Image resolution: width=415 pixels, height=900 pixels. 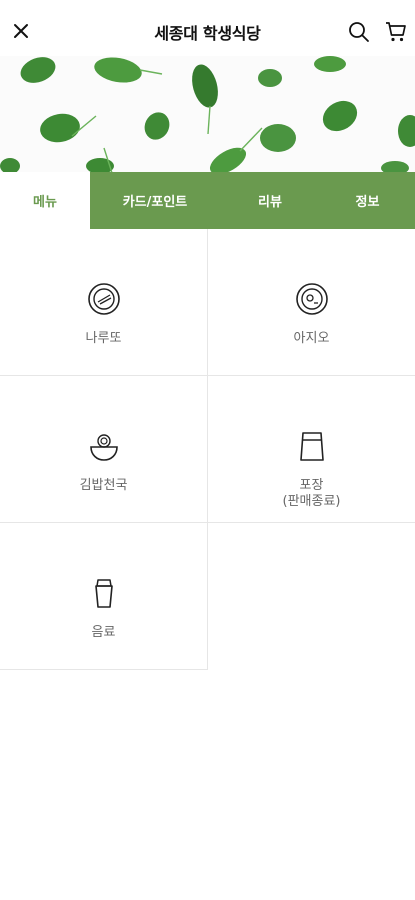 What do you see at coordinates (103, 632) in the screenshot?
I see `category-label: 음료` at bounding box center [103, 632].